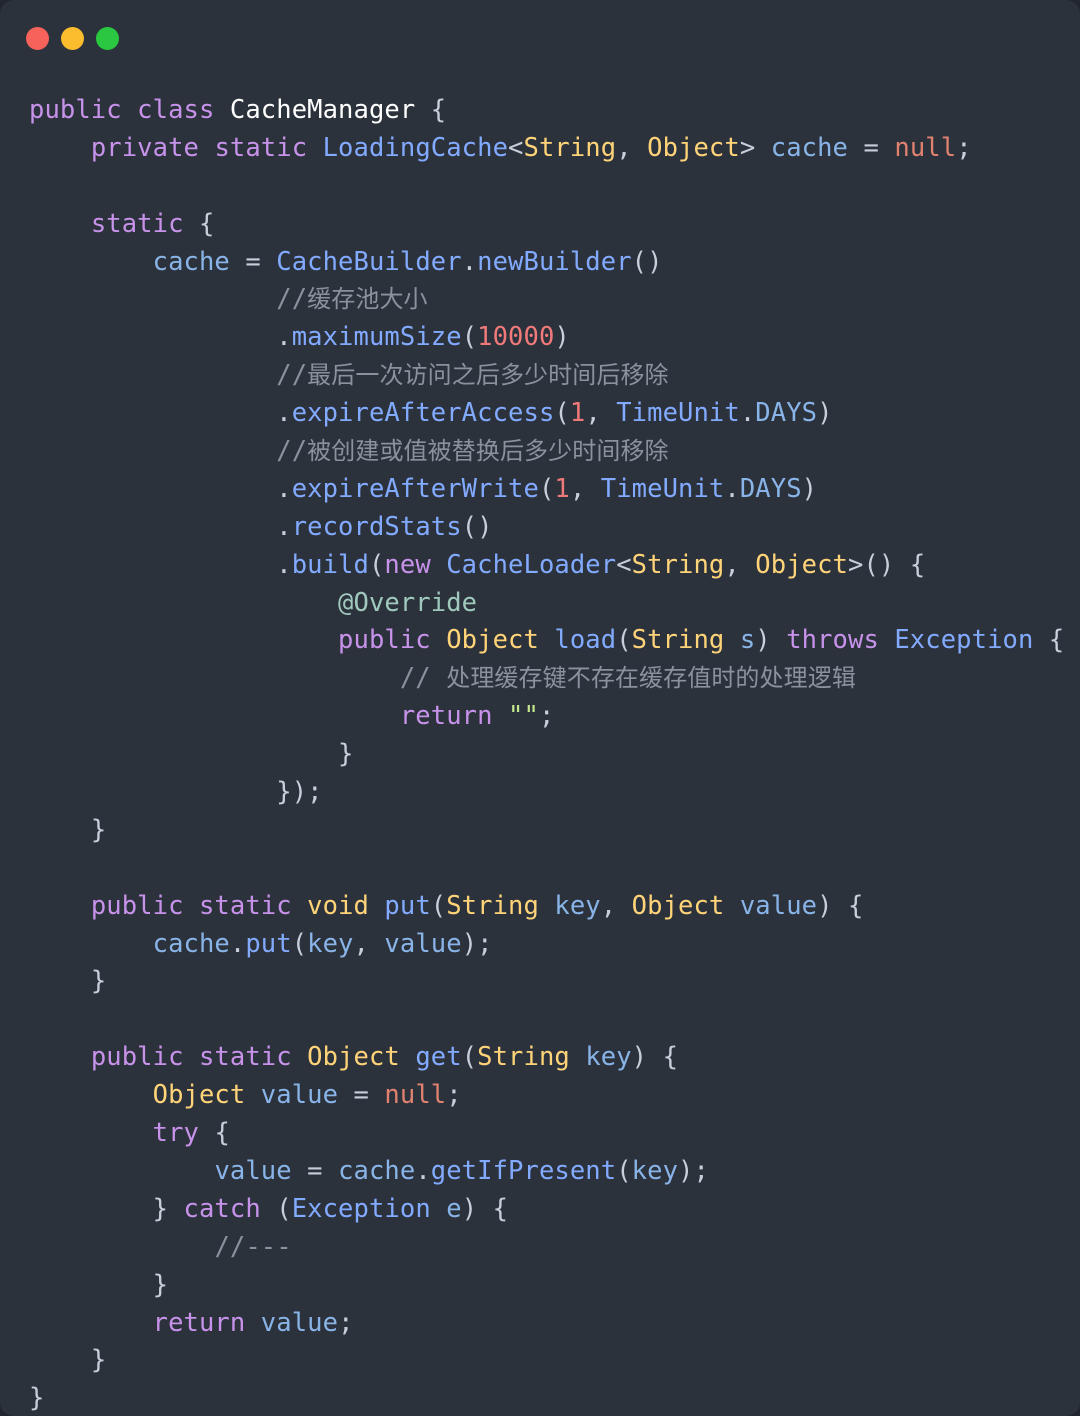 The image size is (1080, 1416). I want to click on code-line: value = cache.getIfPresent(key);, so click(461, 1170).